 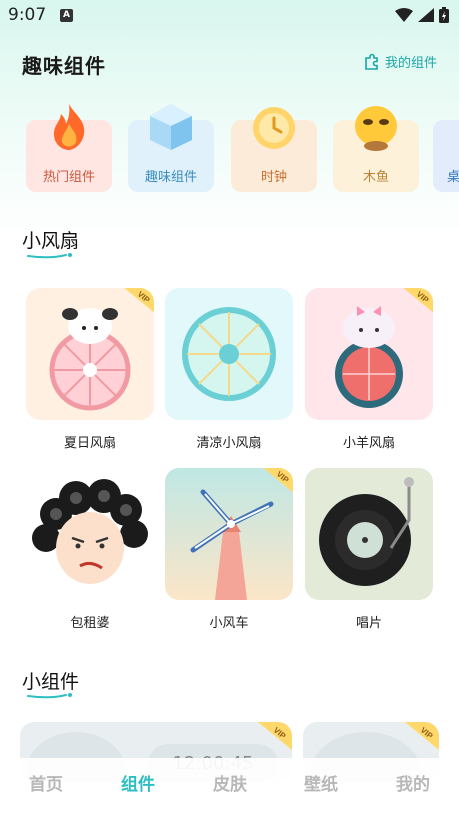 I want to click on record-icon, so click(x=366, y=531).